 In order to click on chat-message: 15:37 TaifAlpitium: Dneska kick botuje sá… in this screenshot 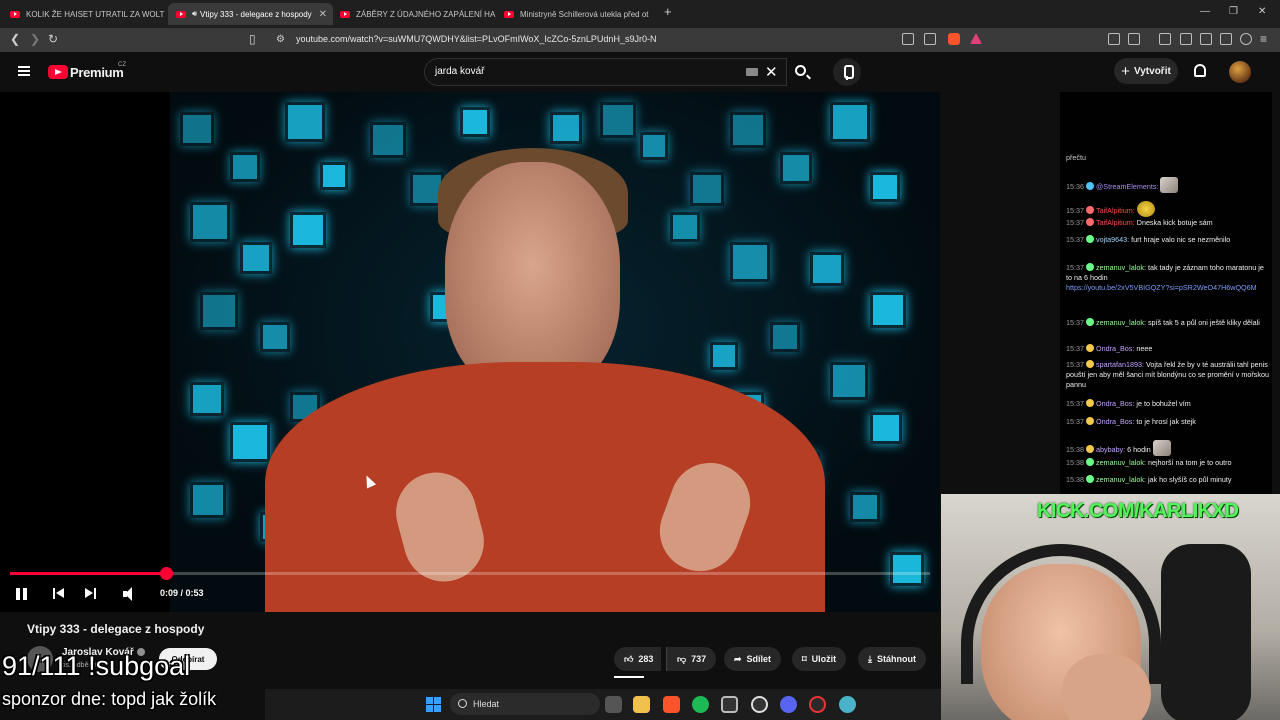, I will do `click(1168, 223)`.